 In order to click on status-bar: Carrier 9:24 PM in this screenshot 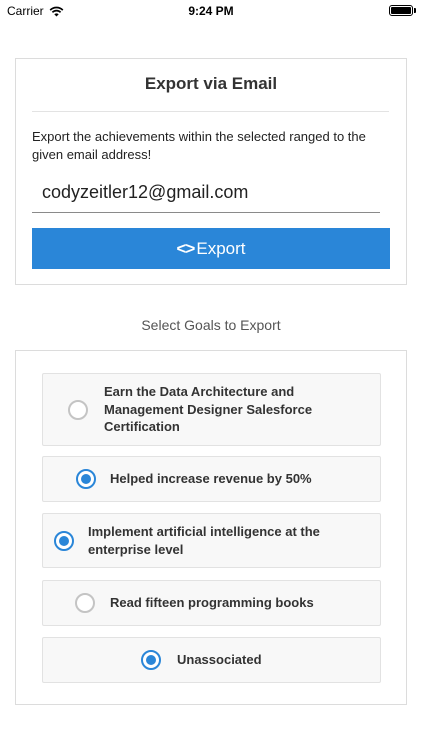, I will do `click(211, 12)`.